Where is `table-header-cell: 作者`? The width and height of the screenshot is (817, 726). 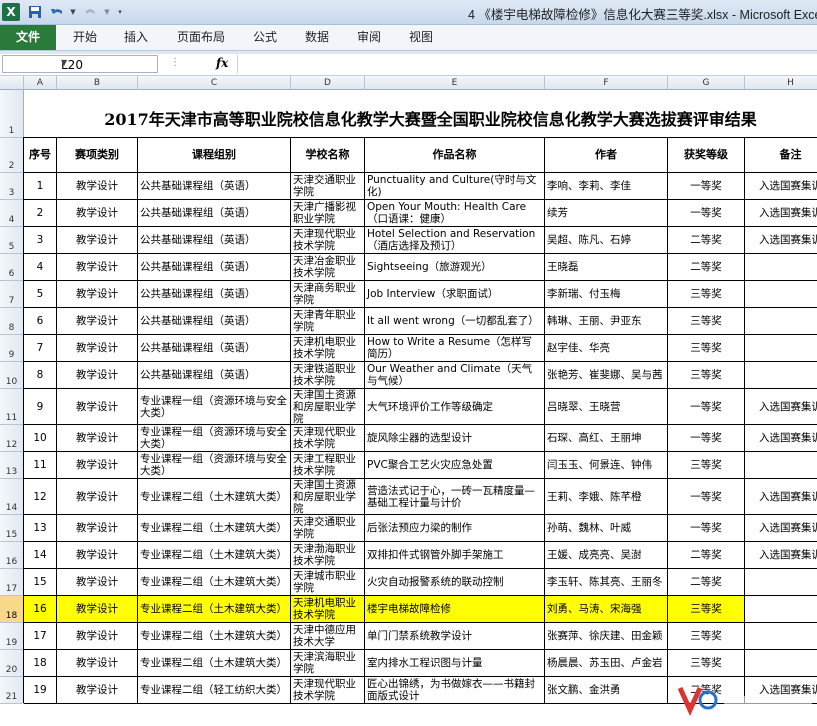 table-header-cell: 作者 is located at coordinates (606, 155).